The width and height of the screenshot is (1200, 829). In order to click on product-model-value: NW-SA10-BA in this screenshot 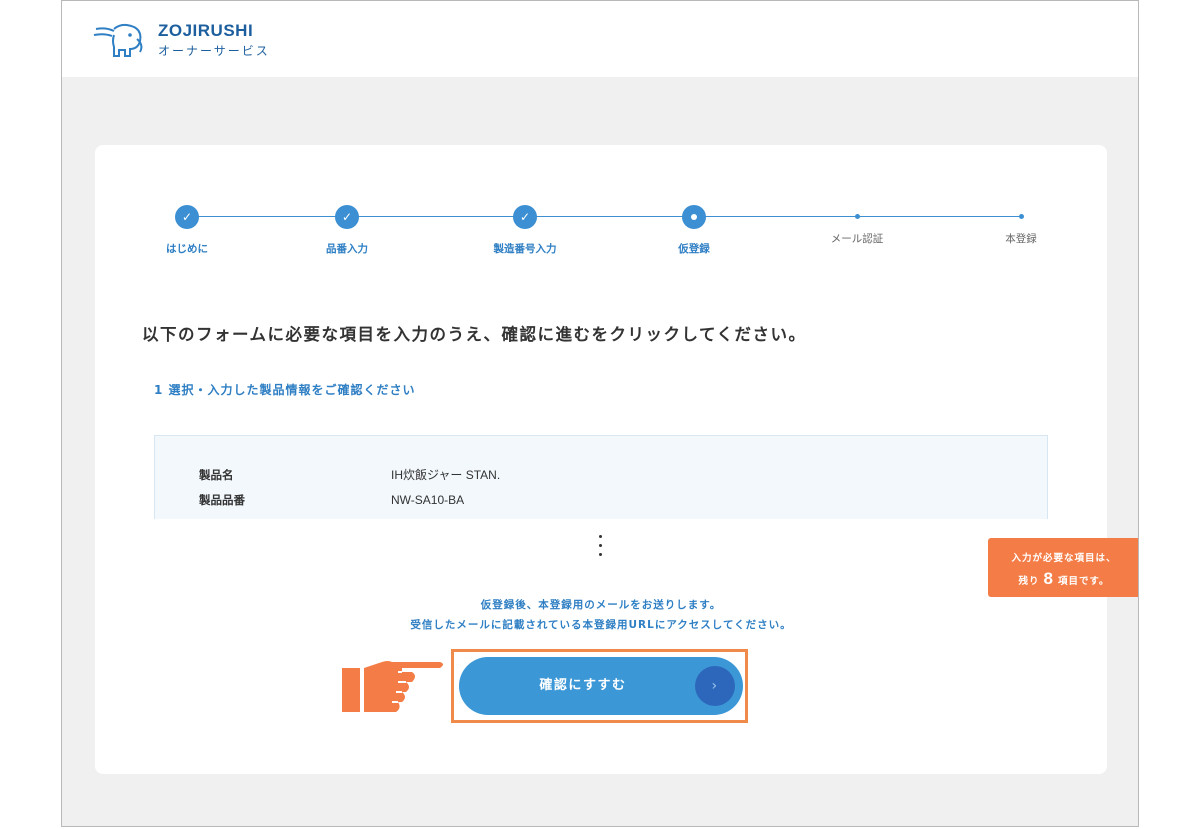, I will do `click(428, 500)`.